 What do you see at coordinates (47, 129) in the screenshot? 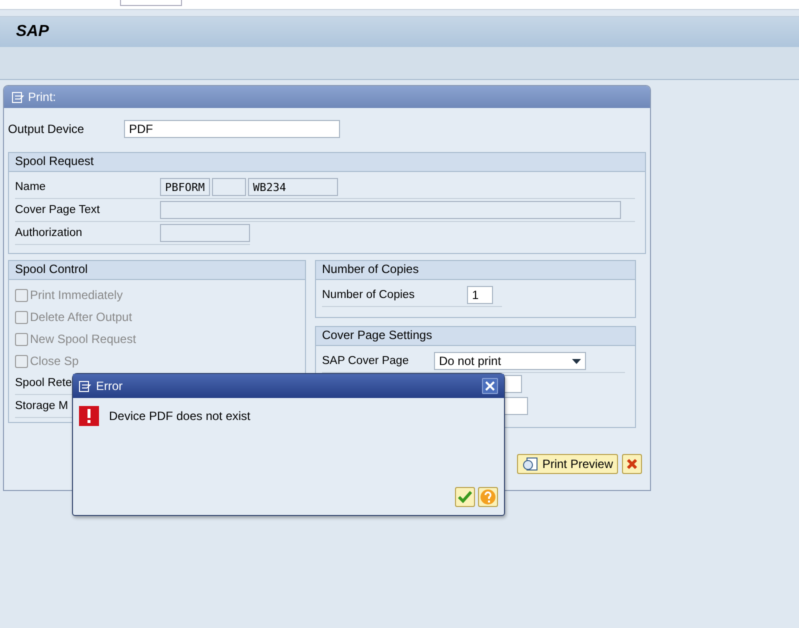
I see `field-label: Output Device` at bounding box center [47, 129].